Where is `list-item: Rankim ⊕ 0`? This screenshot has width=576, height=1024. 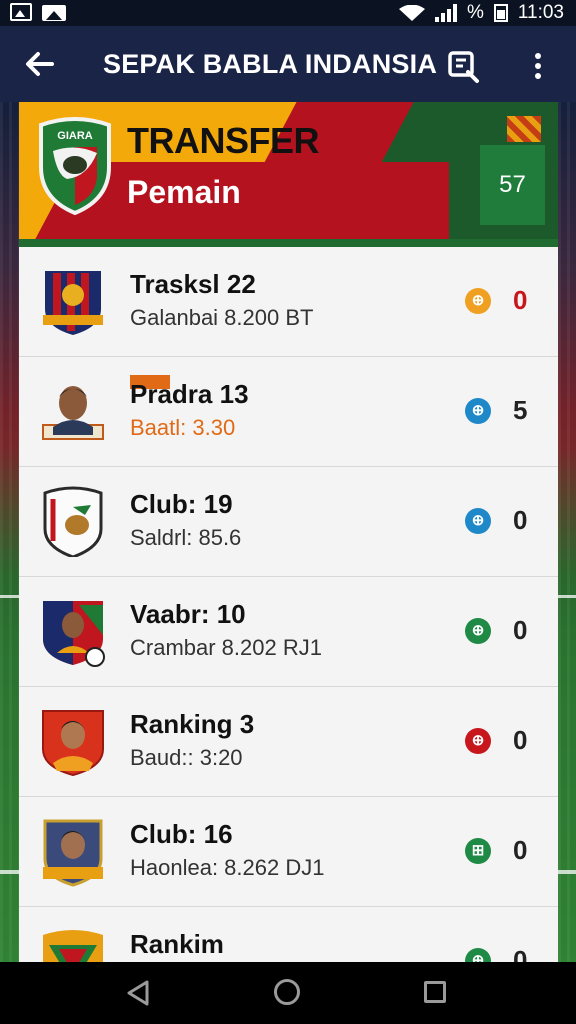
list-item: Rankim ⊕ 0 is located at coordinates (288, 934).